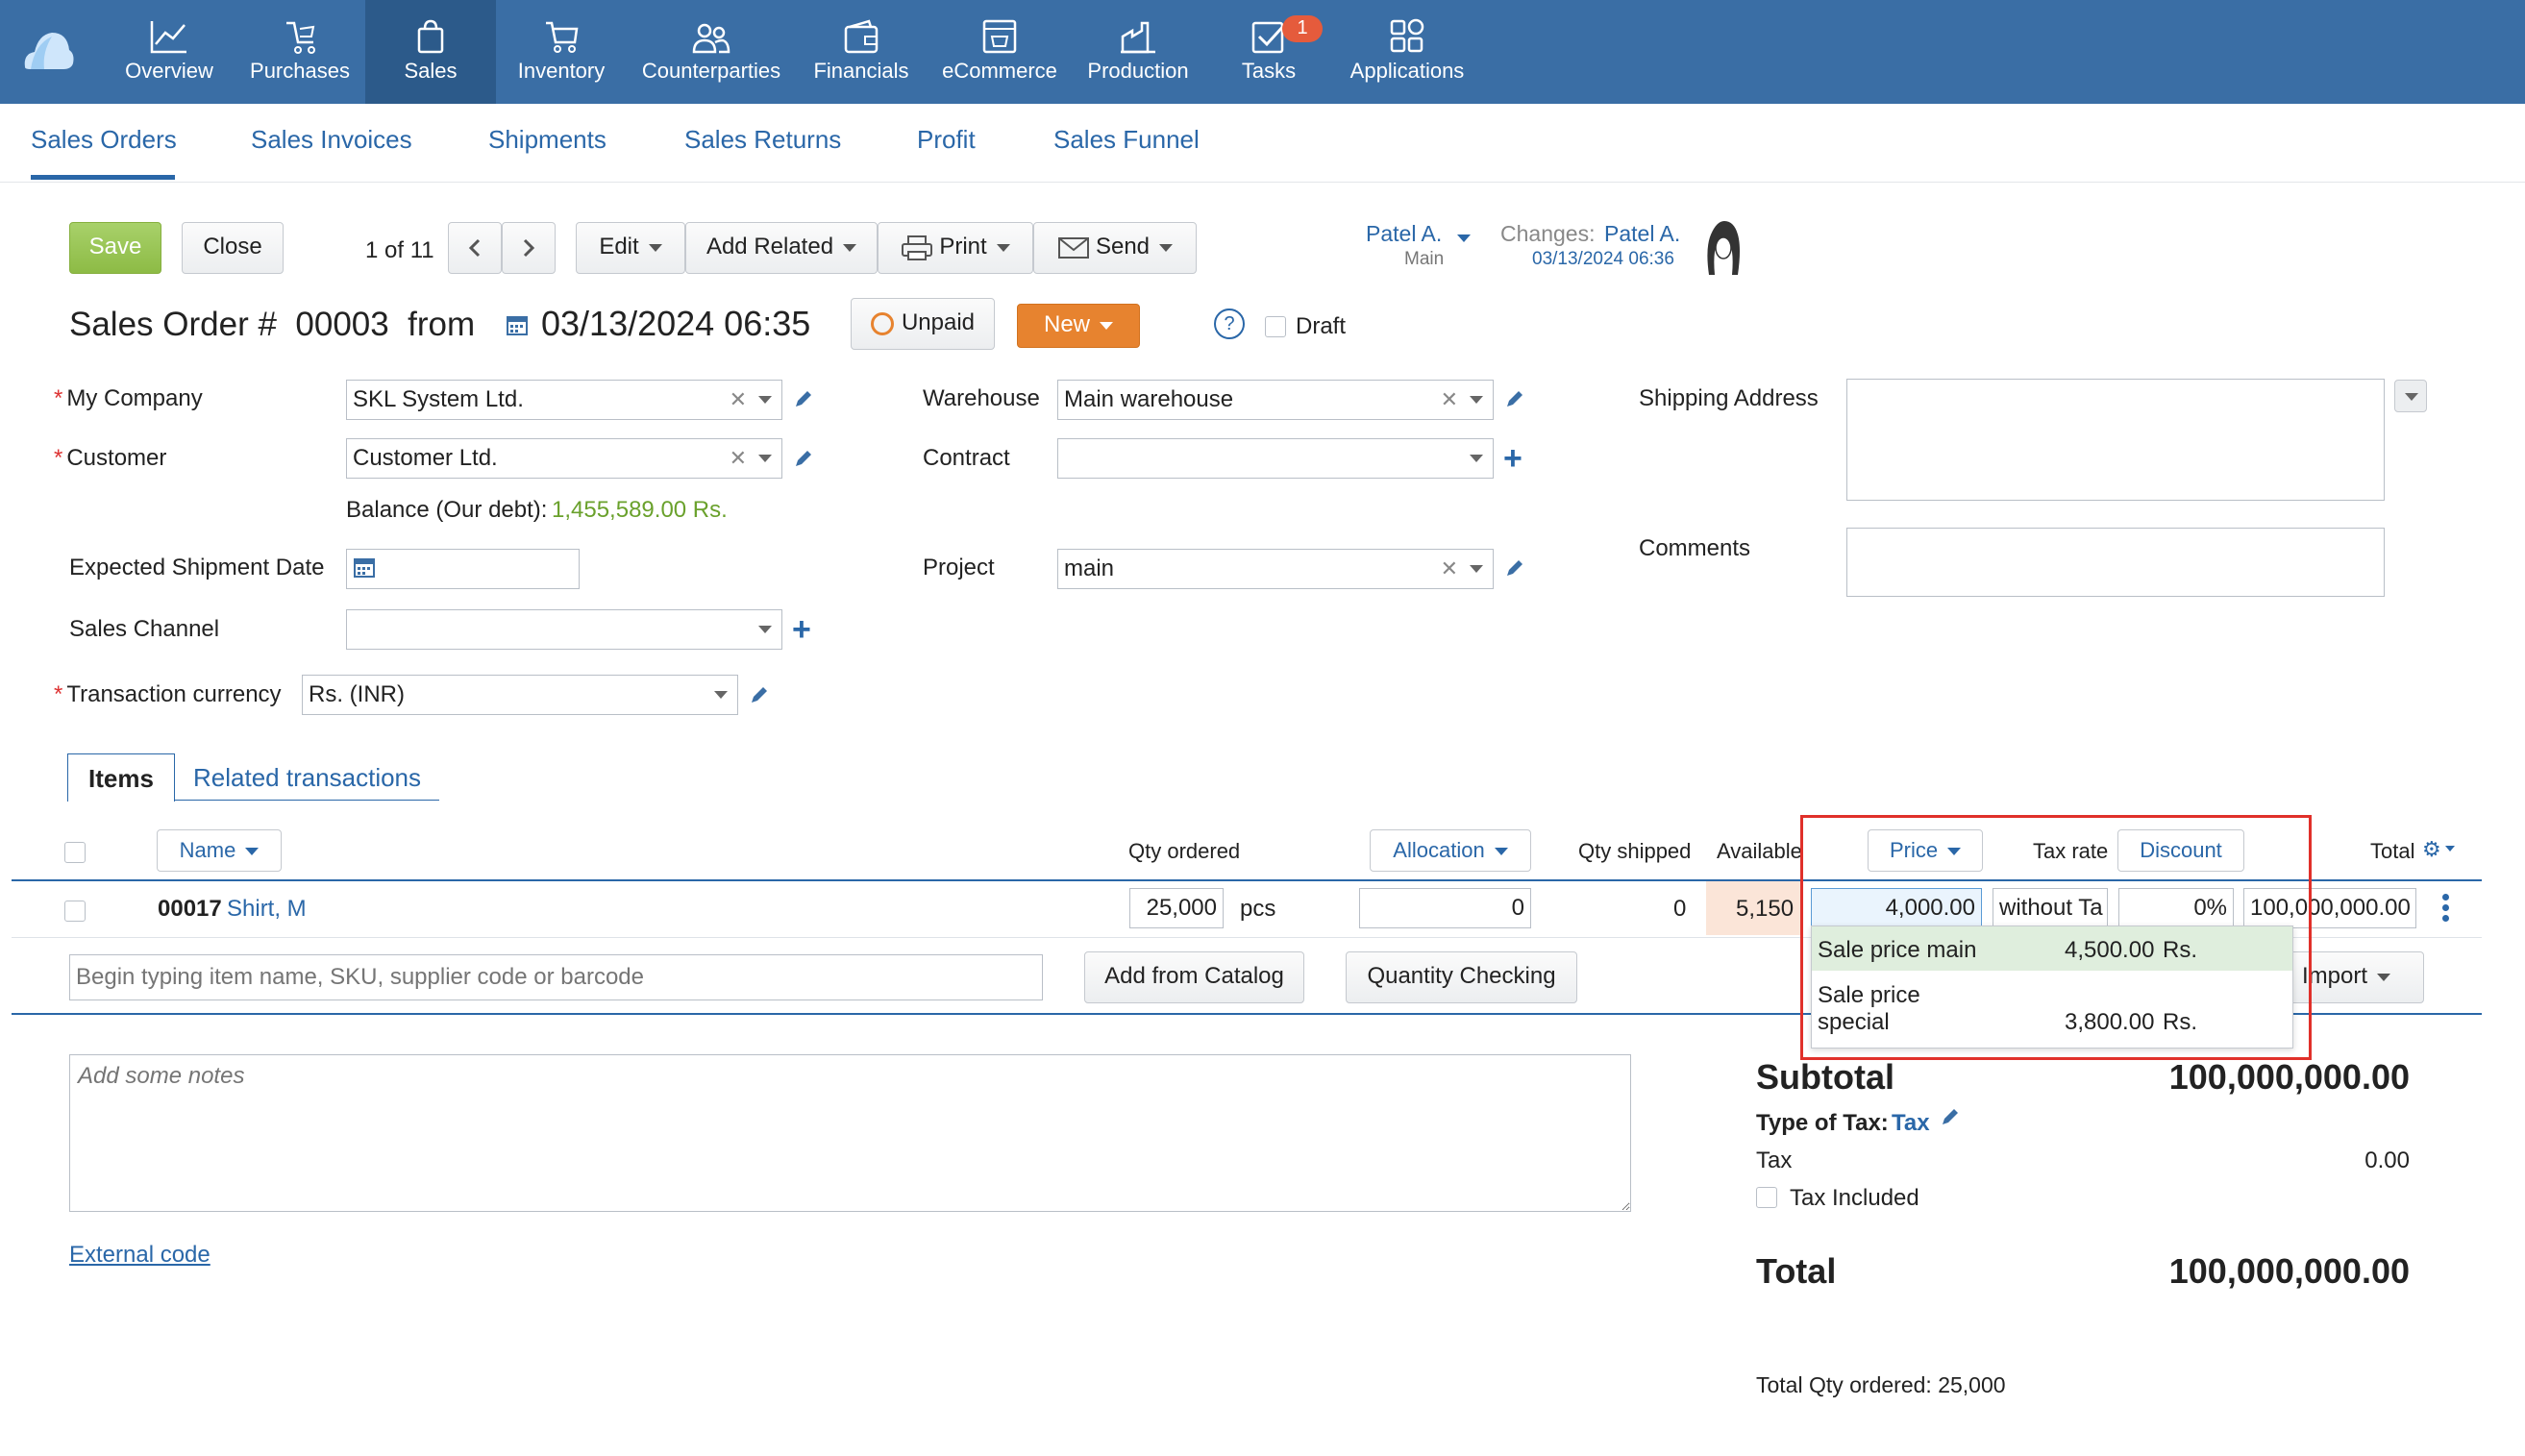  Describe the element at coordinates (630, 248) in the screenshot. I see `edit-menu-button: Edit` at that location.